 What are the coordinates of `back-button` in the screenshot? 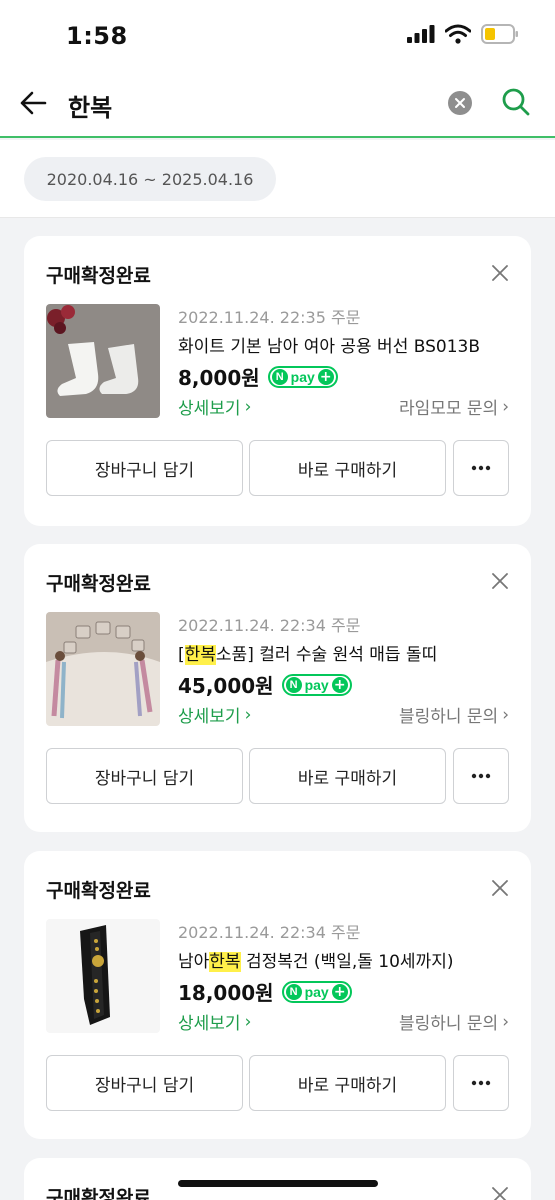 It's located at (33, 103).